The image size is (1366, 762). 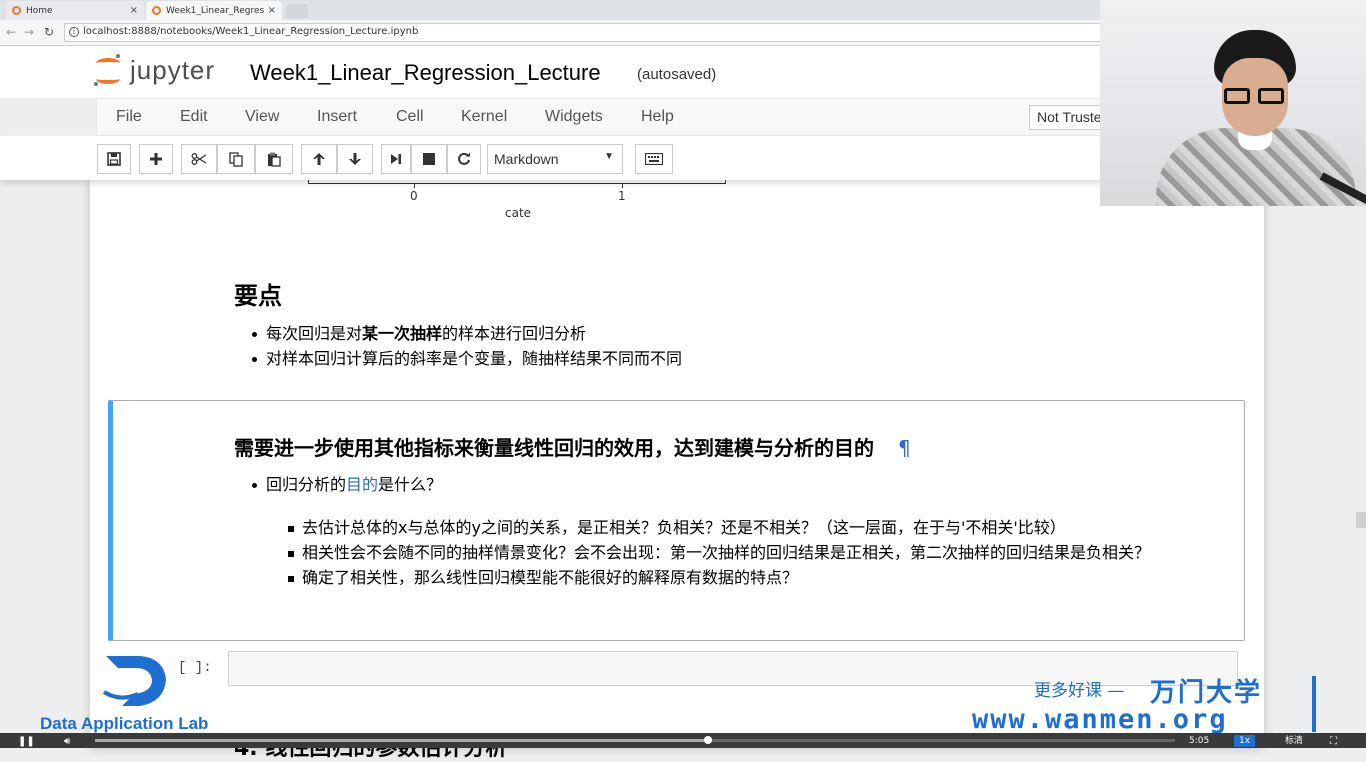 I want to click on keypoints-heading: 要点, so click(x=258, y=296).